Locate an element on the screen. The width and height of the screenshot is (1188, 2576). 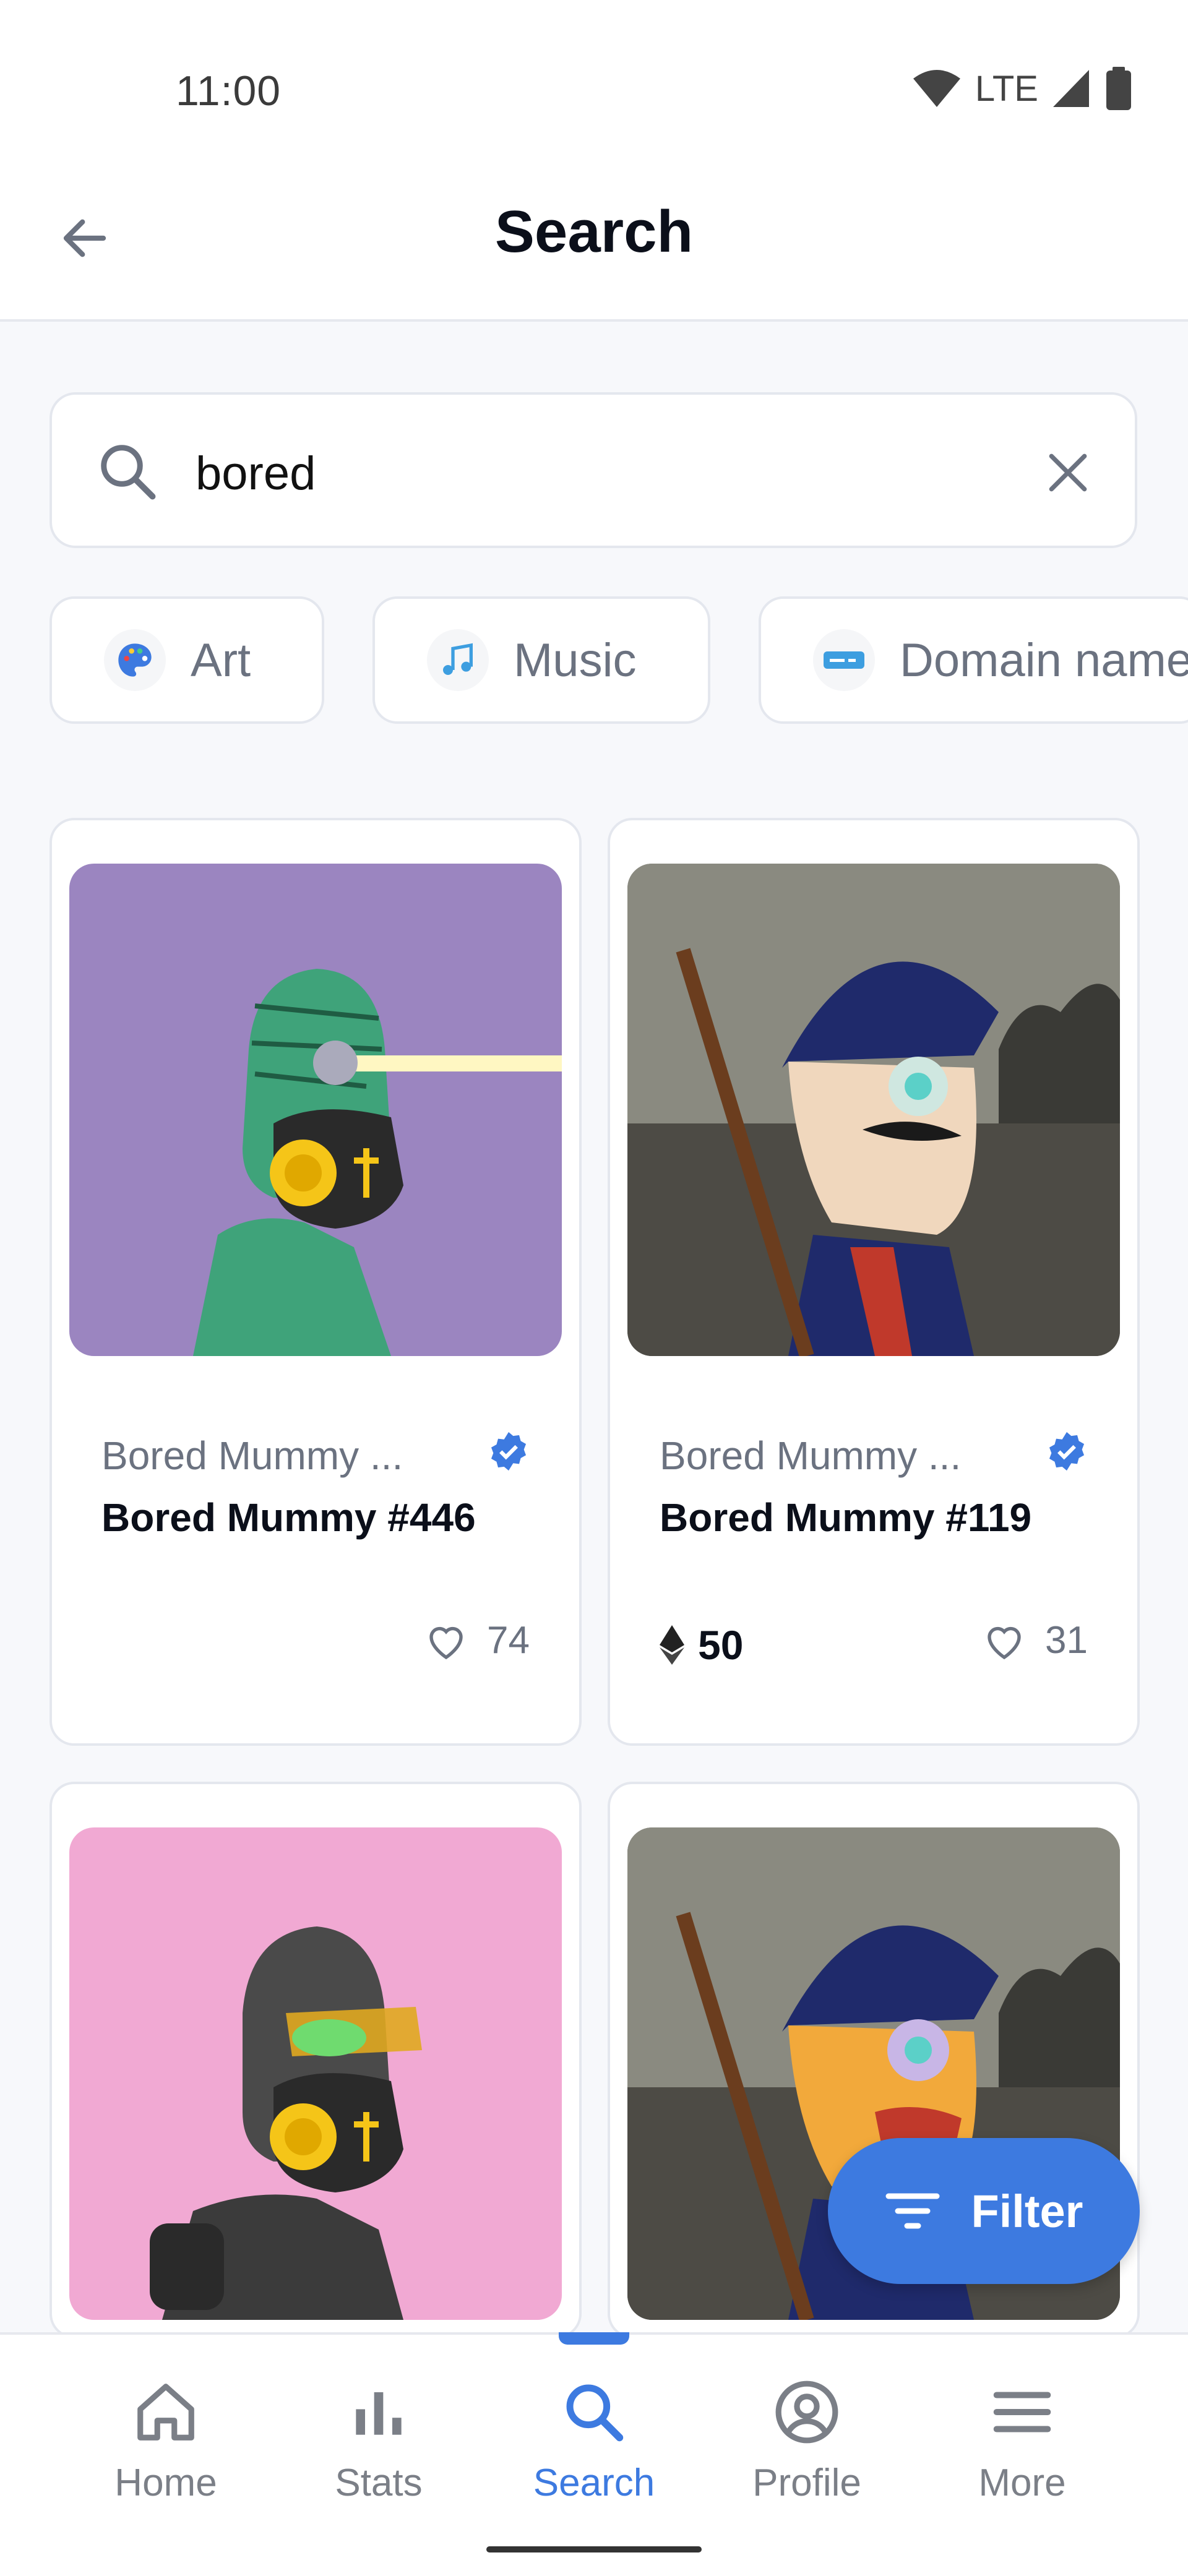
status-time: 11:00 is located at coordinates (229, 90).